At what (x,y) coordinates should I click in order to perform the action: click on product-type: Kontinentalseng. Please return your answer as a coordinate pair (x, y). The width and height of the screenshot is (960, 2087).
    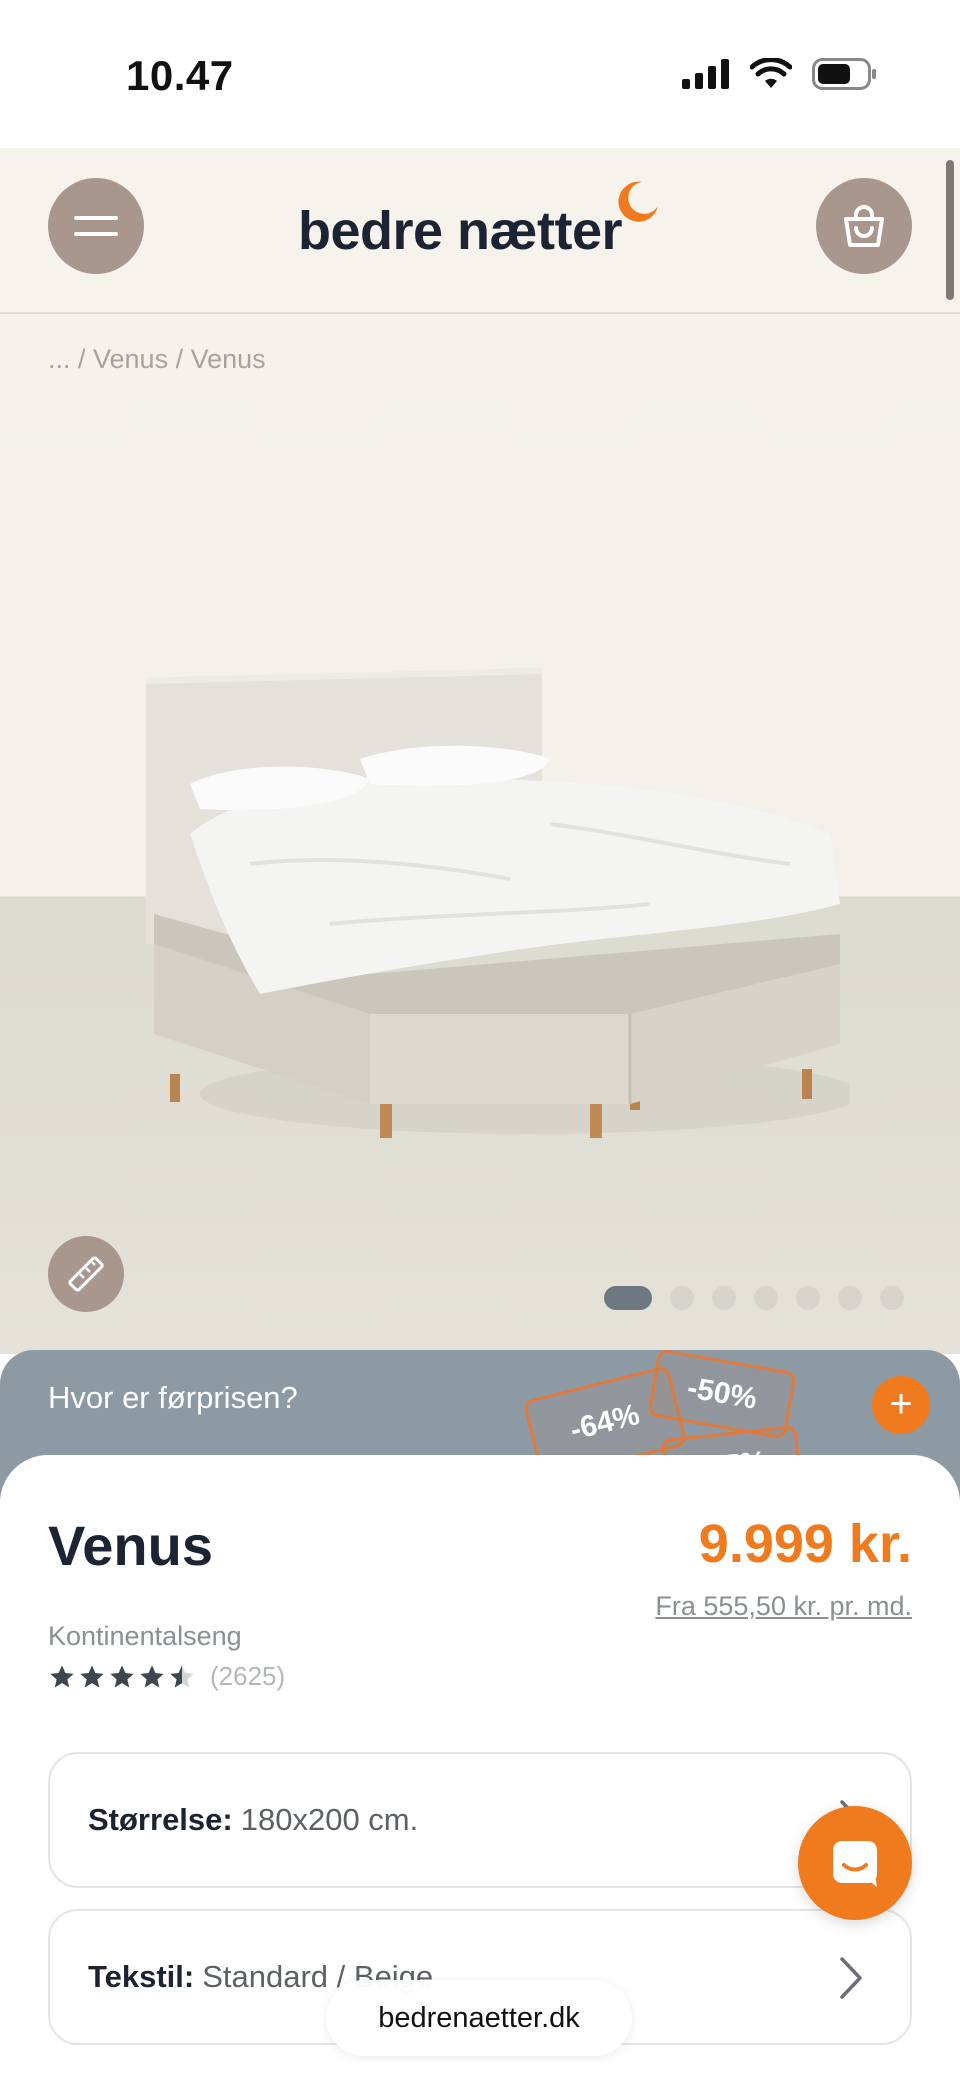
    Looking at the image, I should click on (145, 1636).